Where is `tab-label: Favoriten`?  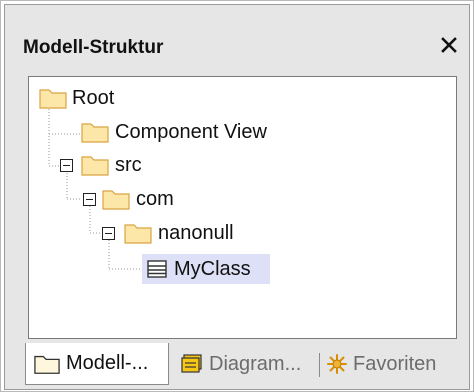
tab-label: Favoriten is located at coordinates (395, 363).